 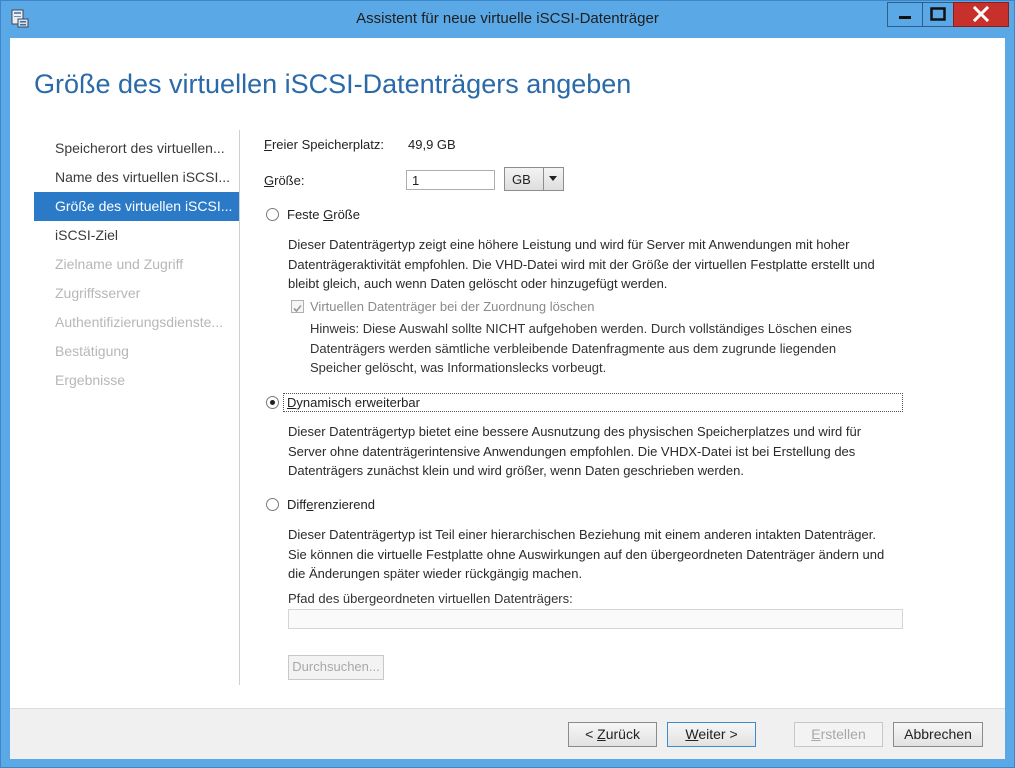 What do you see at coordinates (711, 734) in the screenshot?
I see `next-button: Weiter >` at bounding box center [711, 734].